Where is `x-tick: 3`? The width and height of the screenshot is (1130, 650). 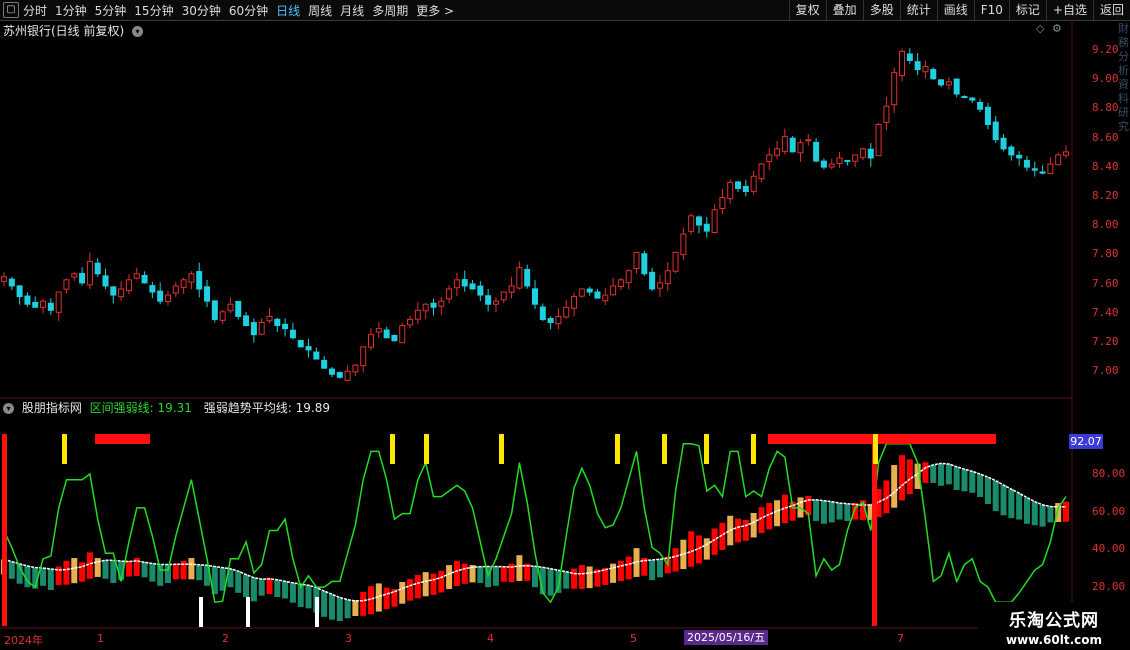
x-tick: 3 is located at coordinates (348, 638).